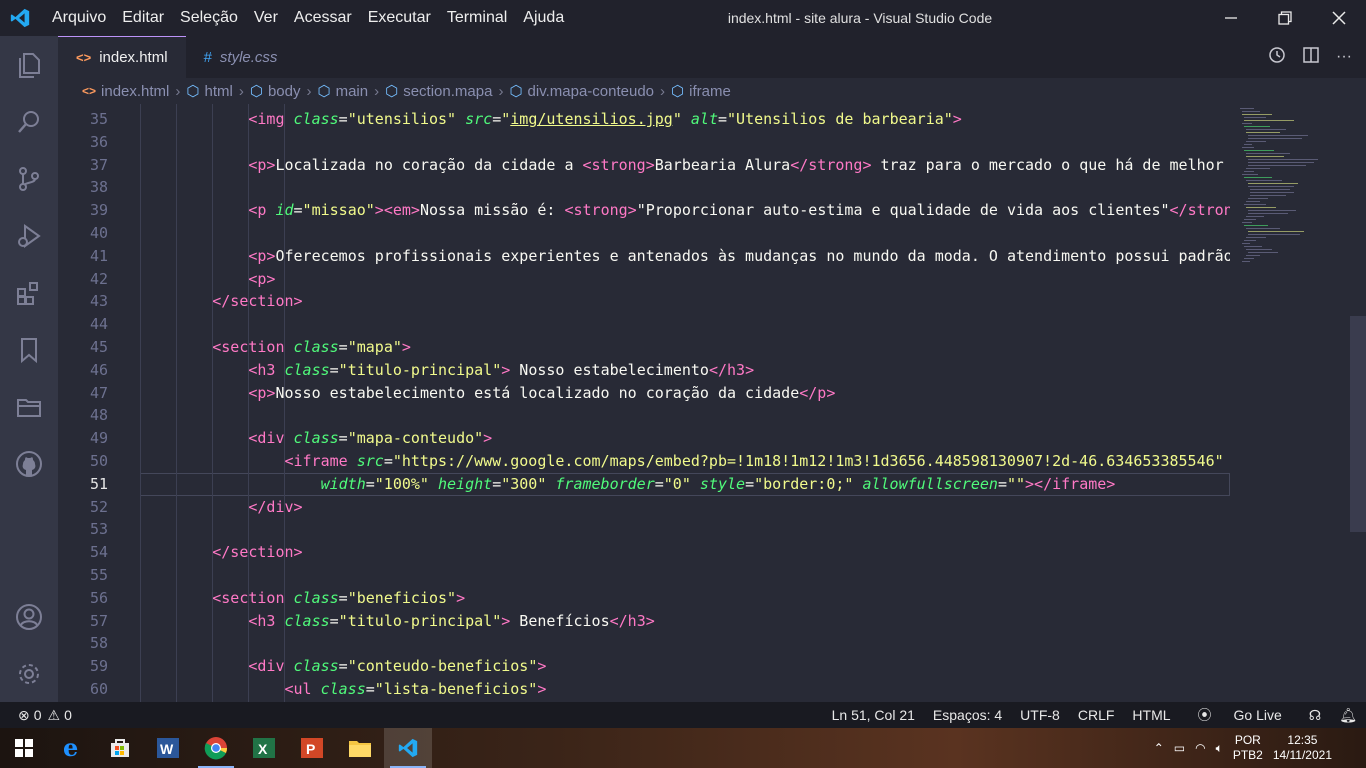 This screenshot has width=1366, height=768. What do you see at coordinates (644, 552) in the screenshot?
I see `code-line: 54 </section>` at bounding box center [644, 552].